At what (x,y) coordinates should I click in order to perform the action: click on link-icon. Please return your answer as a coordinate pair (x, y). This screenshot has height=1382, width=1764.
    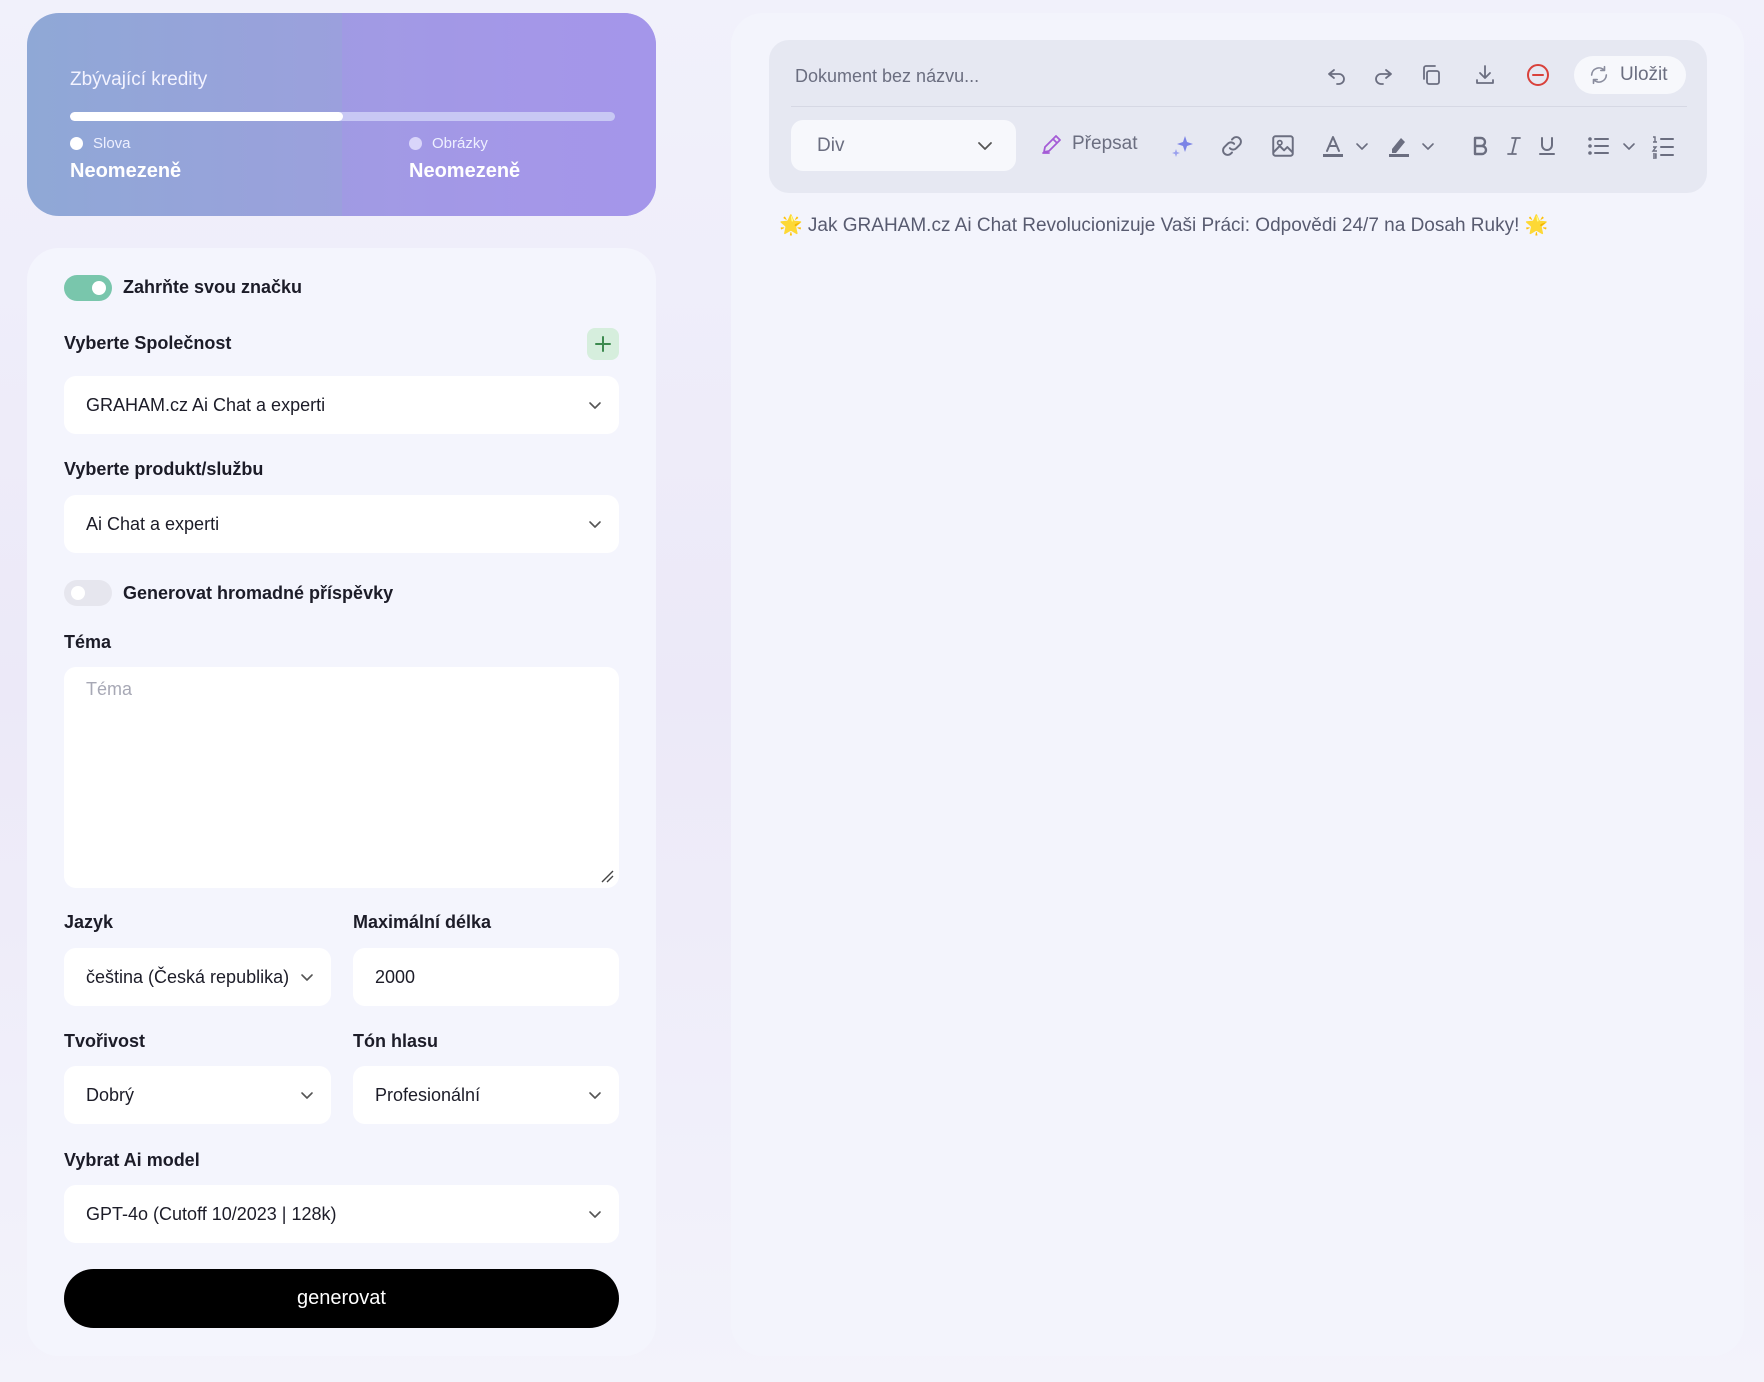
    Looking at the image, I should click on (1232, 146).